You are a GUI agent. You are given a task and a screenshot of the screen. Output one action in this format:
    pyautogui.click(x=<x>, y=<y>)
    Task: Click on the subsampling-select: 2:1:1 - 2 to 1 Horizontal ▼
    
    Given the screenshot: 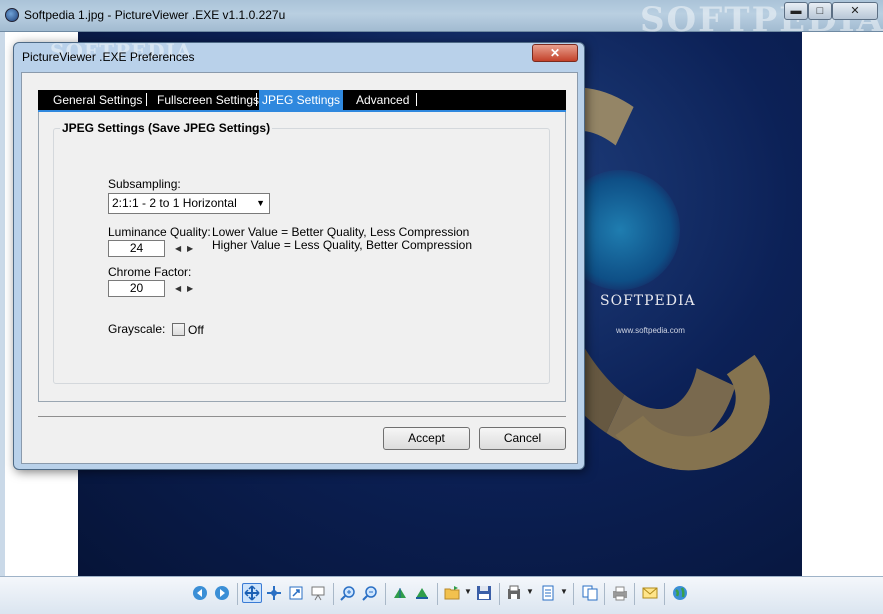 What is the action you would take?
    pyautogui.click(x=189, y=203)
    